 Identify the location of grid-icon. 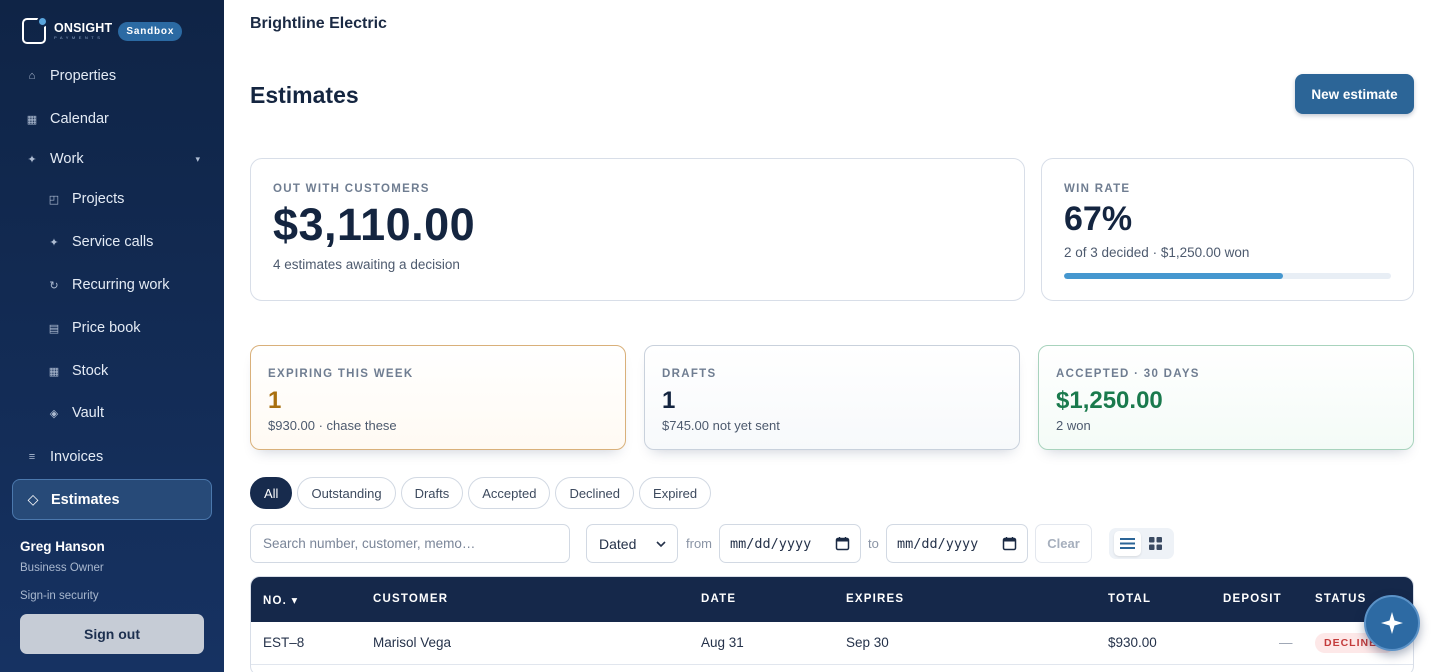
(1156, 543).